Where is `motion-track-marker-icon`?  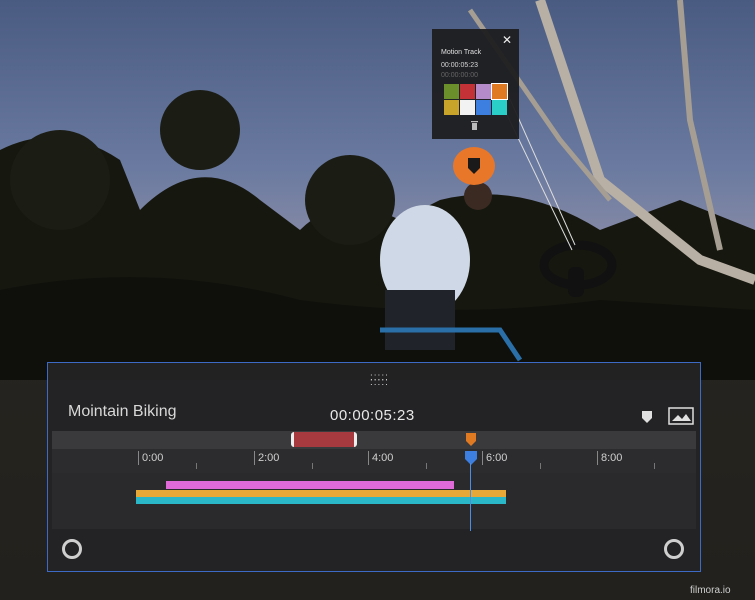
motion-track-marker-icon is located at coordinates (474, 166).